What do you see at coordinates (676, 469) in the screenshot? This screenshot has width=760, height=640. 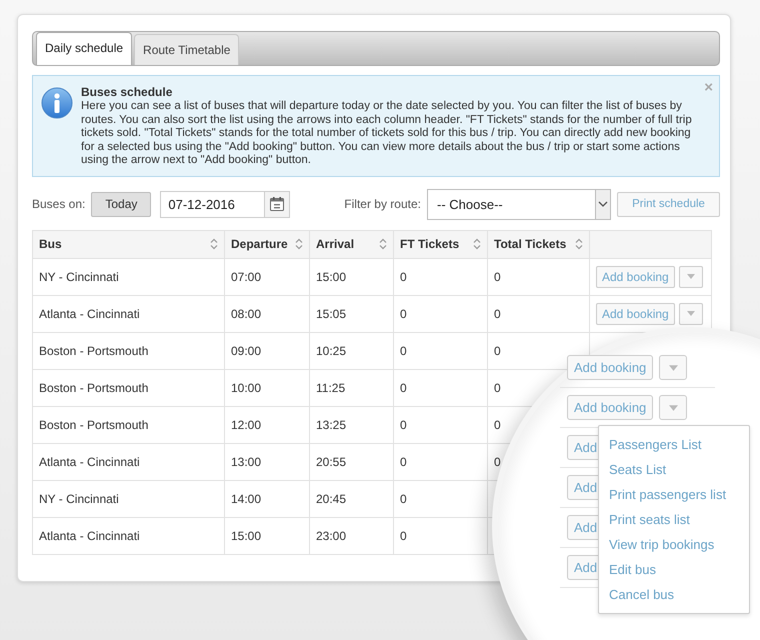 I see `menu-item: Seats List` at bounding box center [676, 469].